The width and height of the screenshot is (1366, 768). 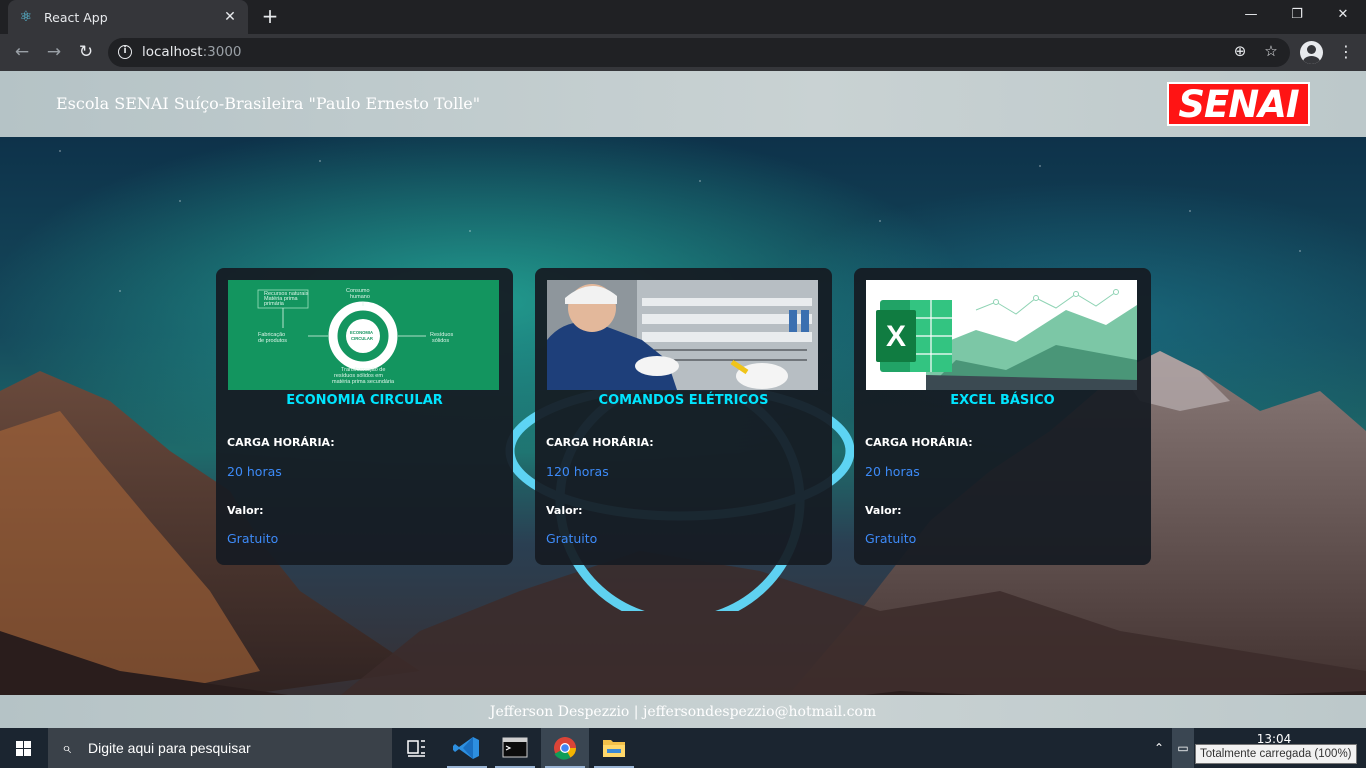 What do you see at coordinates (76, 17) in the screenshot?
I see `tab-title: React App` at bounding box center [76, 17].